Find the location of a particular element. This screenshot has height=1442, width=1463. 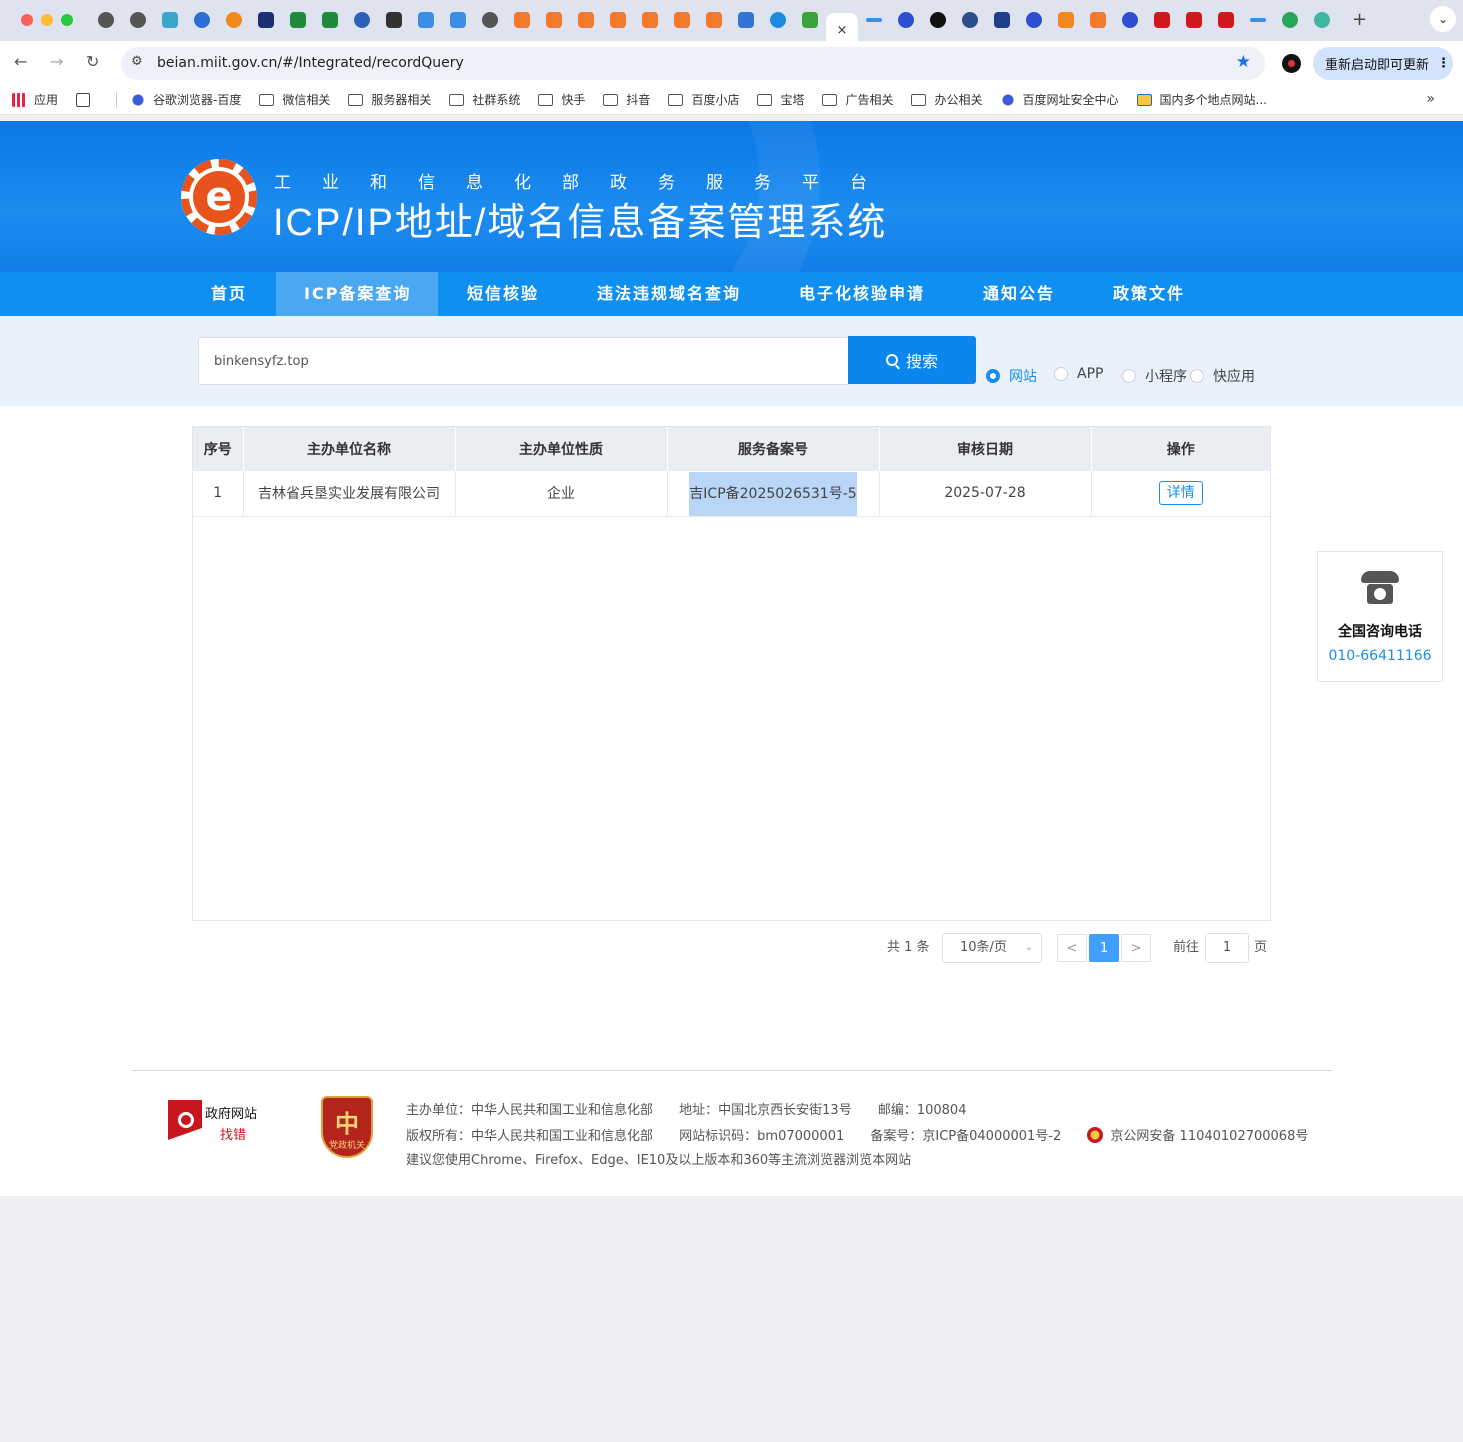

nav-illegal-domain: 违法违规域名查询 is located at coordinates (669, 294).